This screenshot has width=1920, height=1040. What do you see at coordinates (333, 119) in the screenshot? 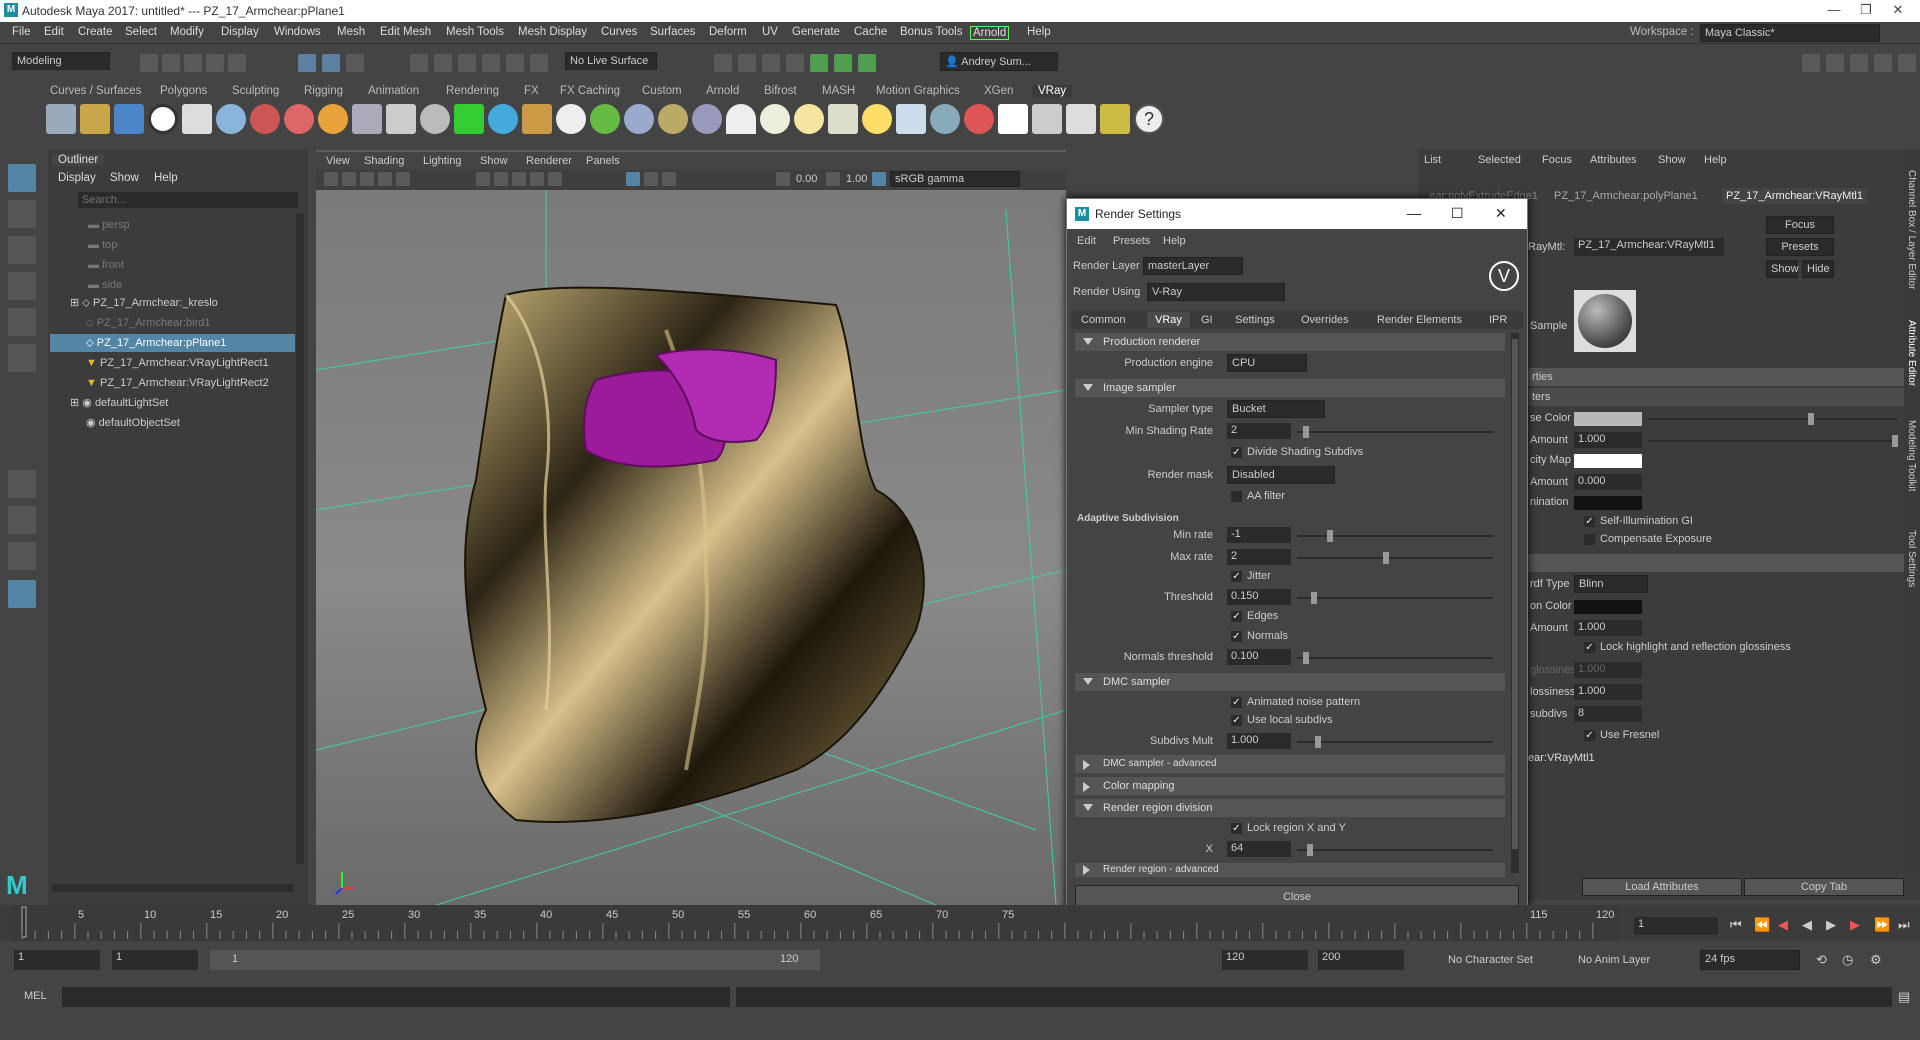
I see `vray-fire-icon` at bounding box center [333, 119].